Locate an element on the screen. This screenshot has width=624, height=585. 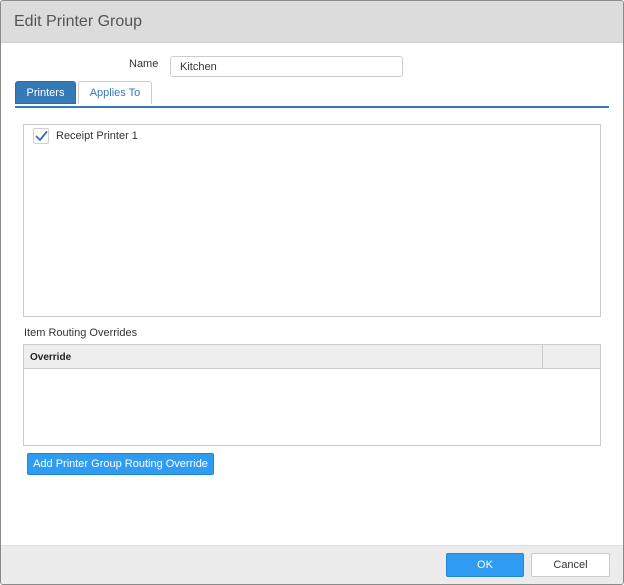
dialog-footer: OK Cancel is located at coordinates (312, 564).